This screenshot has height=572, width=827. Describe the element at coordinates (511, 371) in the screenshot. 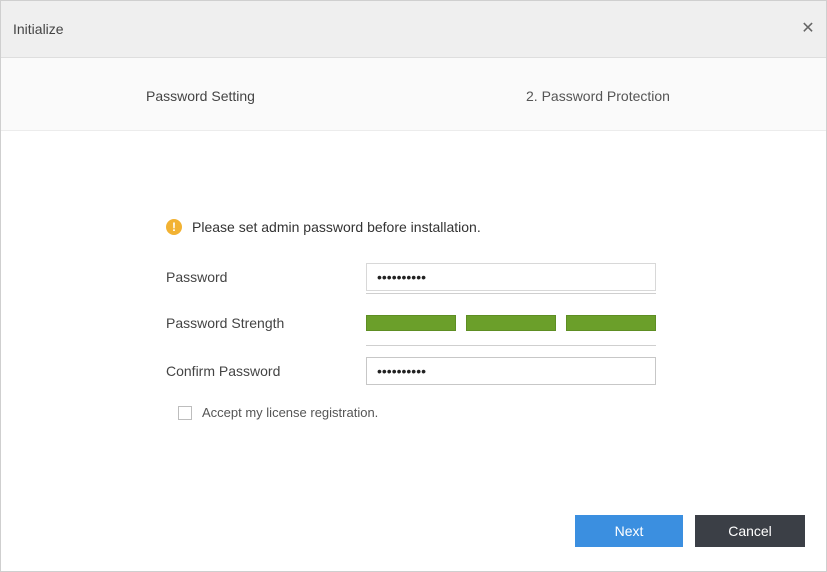

I see `confirm-password-input` at that location.